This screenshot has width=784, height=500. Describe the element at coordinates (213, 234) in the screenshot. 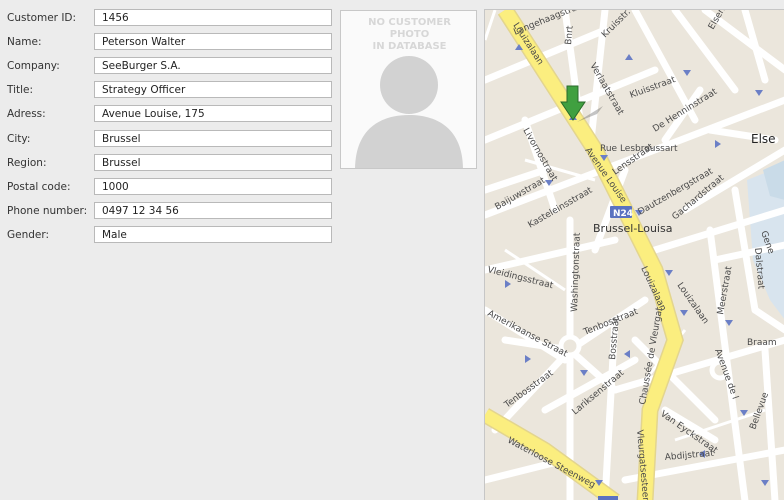

I see `gender-value: Male` at that location.